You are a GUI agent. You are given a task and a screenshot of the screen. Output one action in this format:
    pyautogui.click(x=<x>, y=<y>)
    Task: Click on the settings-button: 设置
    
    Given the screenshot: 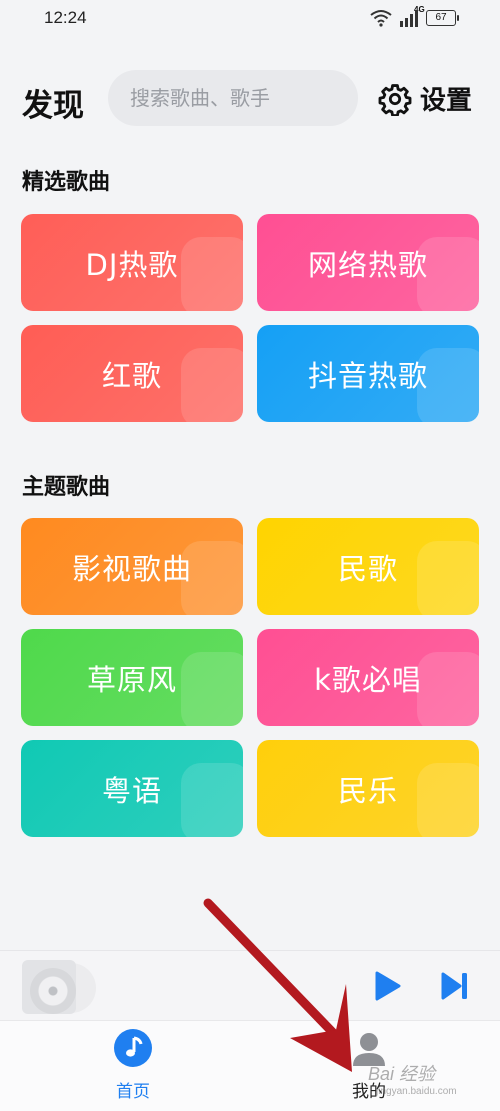 What is the action you would take?
    pyautogui.click(x=425, y=98)
    